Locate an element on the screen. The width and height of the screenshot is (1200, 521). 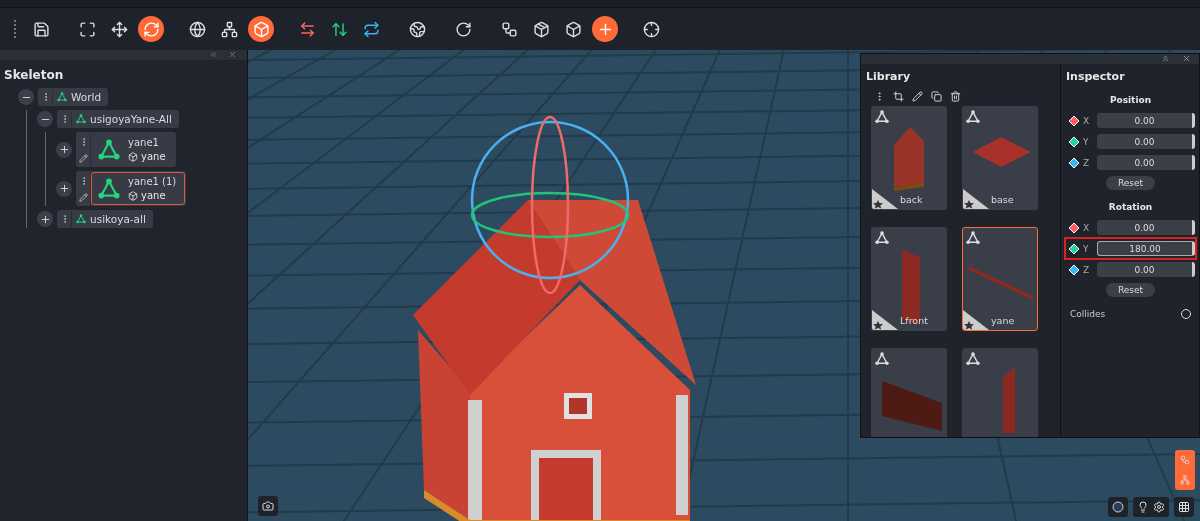
tree-node: yane1 (1) yane is located at coordinates (131, 188).